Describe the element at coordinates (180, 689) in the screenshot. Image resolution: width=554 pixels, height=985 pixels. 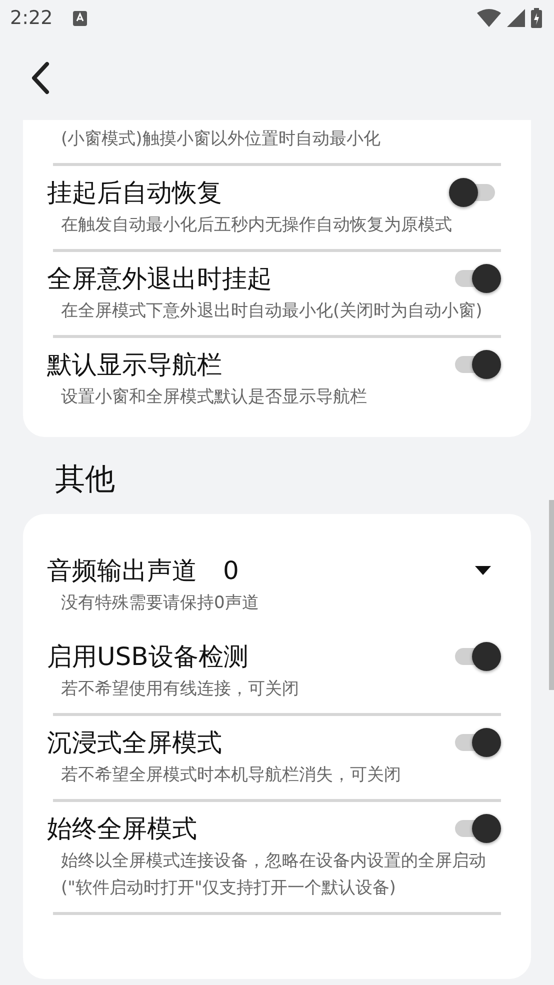
I see `setting-description: 若不希望使用有线连接，可关闭` at that location.